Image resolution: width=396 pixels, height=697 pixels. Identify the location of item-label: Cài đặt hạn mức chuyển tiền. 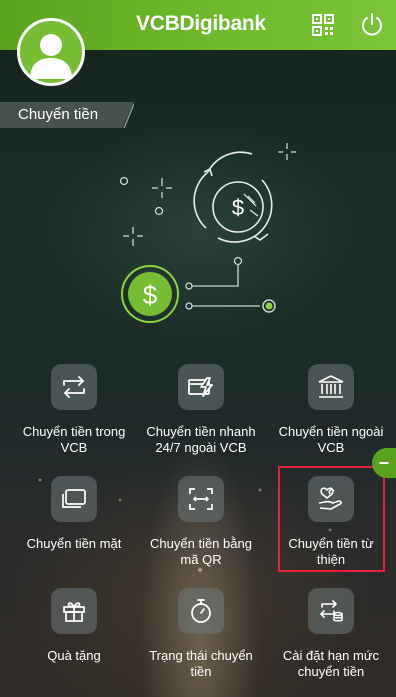
(331, 663).